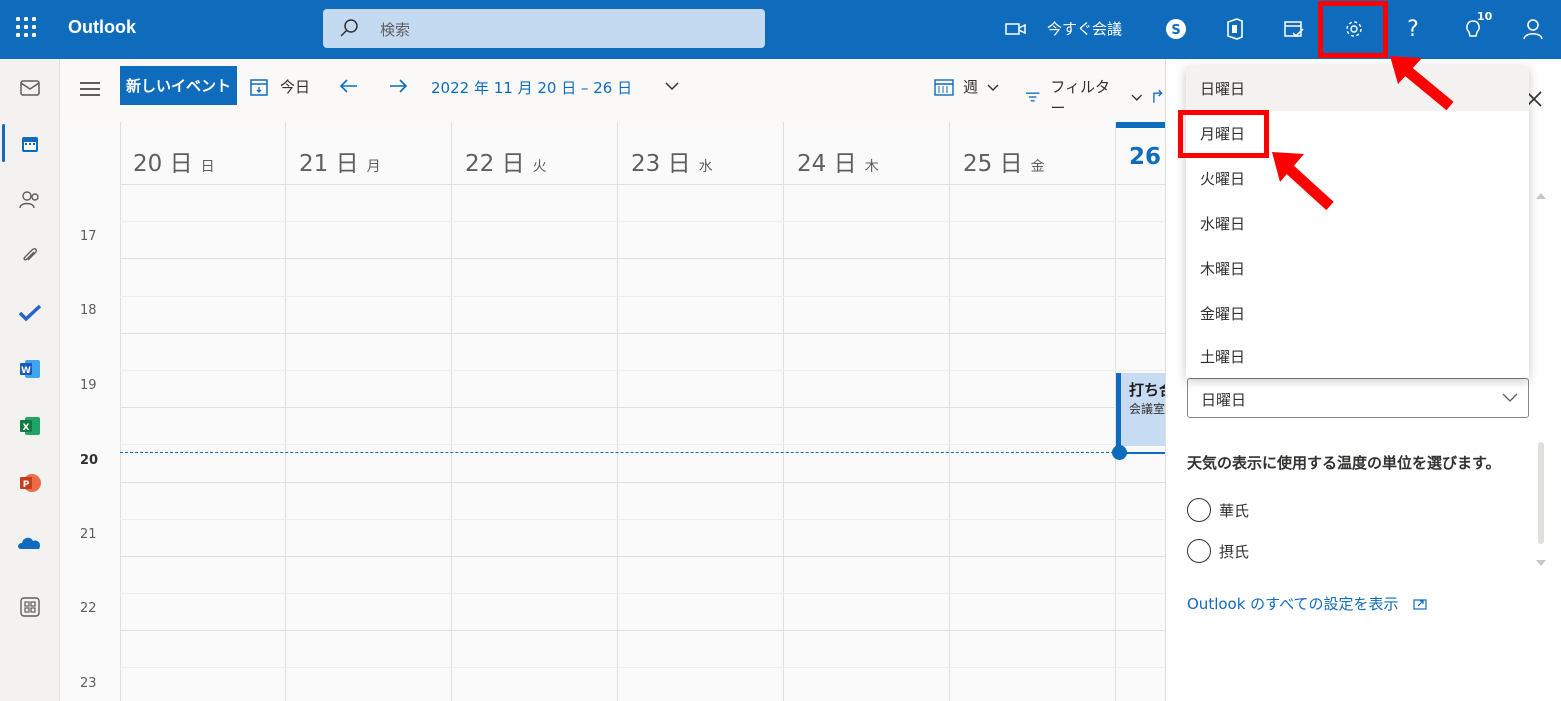 The height and width of the screenshot is (701, 1561). What do you see at coordinates (1223, 134) in the screenshot?
I see `monday-highlight-box` at bounding box center [1223, 134].